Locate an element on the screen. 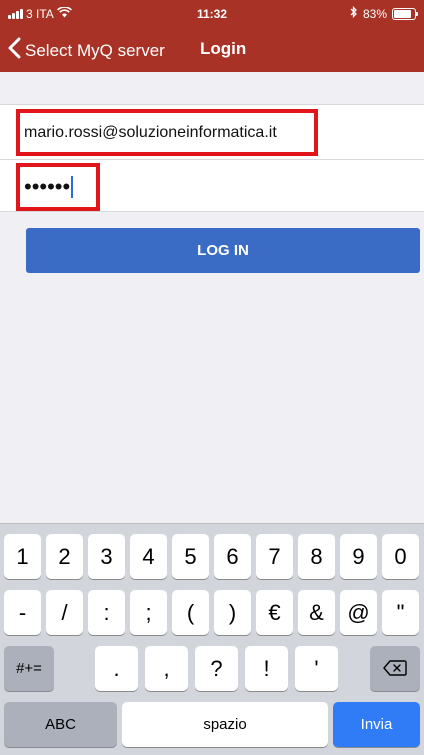 This screenshot has width=424, height=755. login-button-label: LOG IN is located at coordinates (223, 250).